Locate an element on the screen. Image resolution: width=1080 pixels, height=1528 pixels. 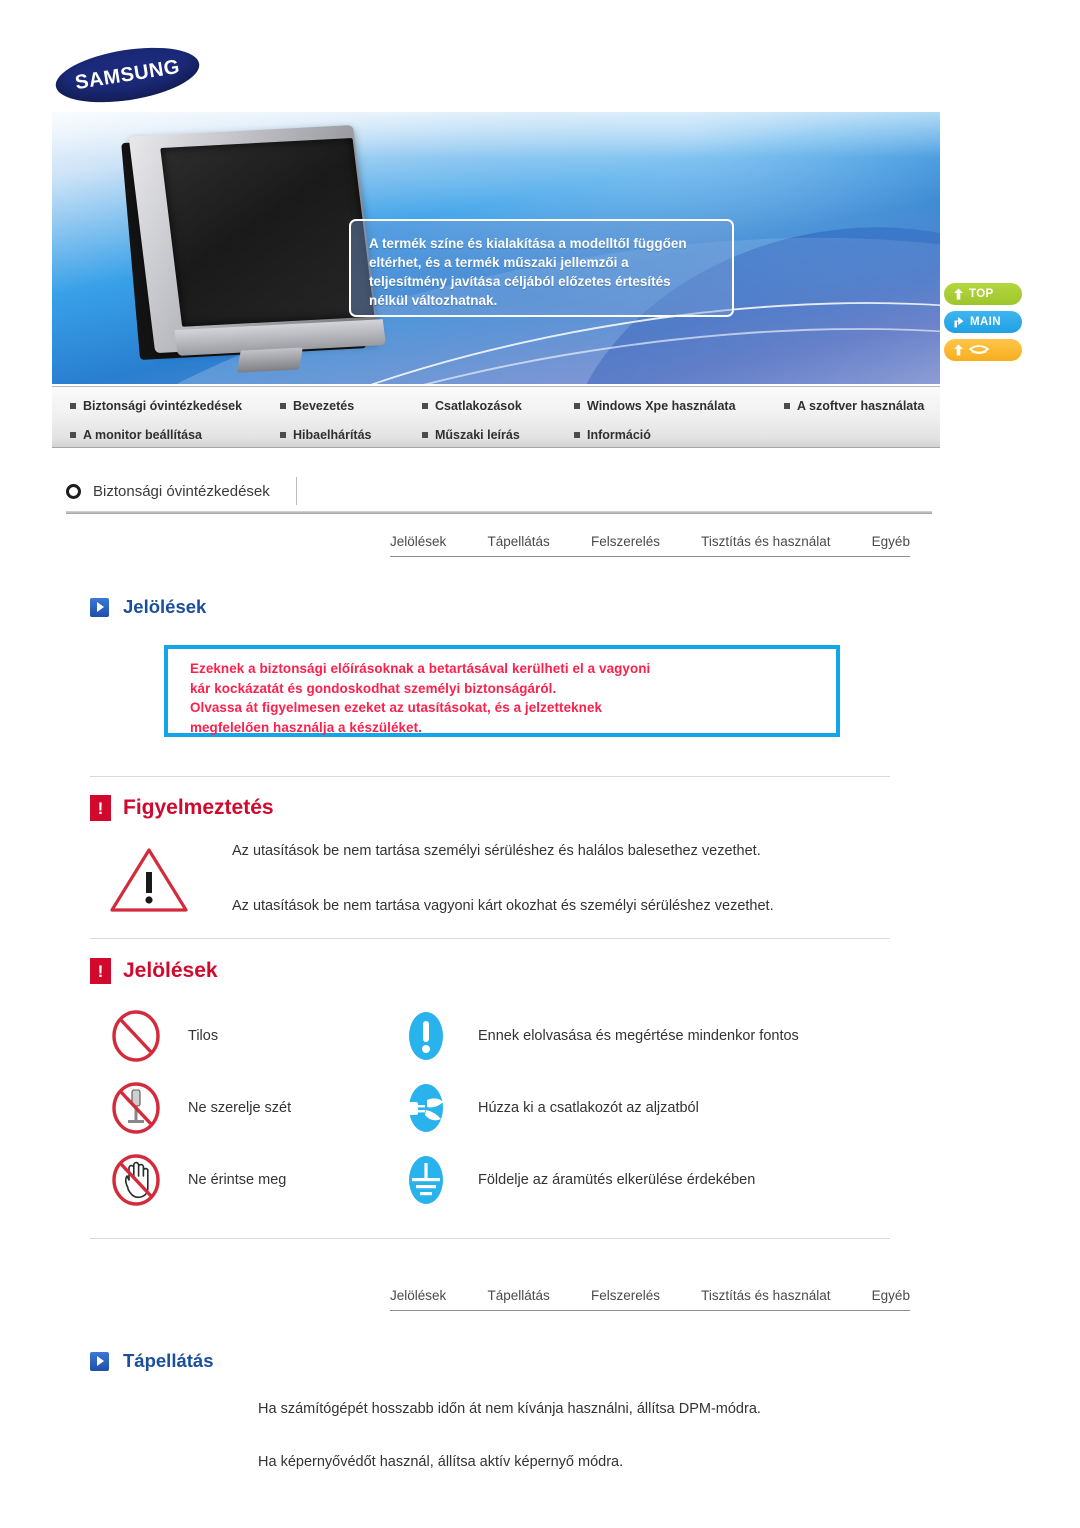
samsung-logo: SAMSUNG is located at coordinates (127, 75).